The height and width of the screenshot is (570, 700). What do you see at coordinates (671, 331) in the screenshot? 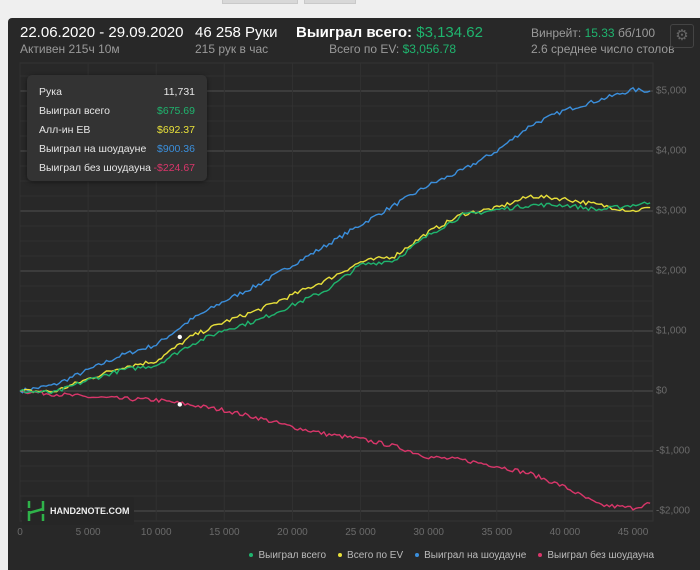
I see `y-tick-label: $1,000` at bounding box center [671, 331].